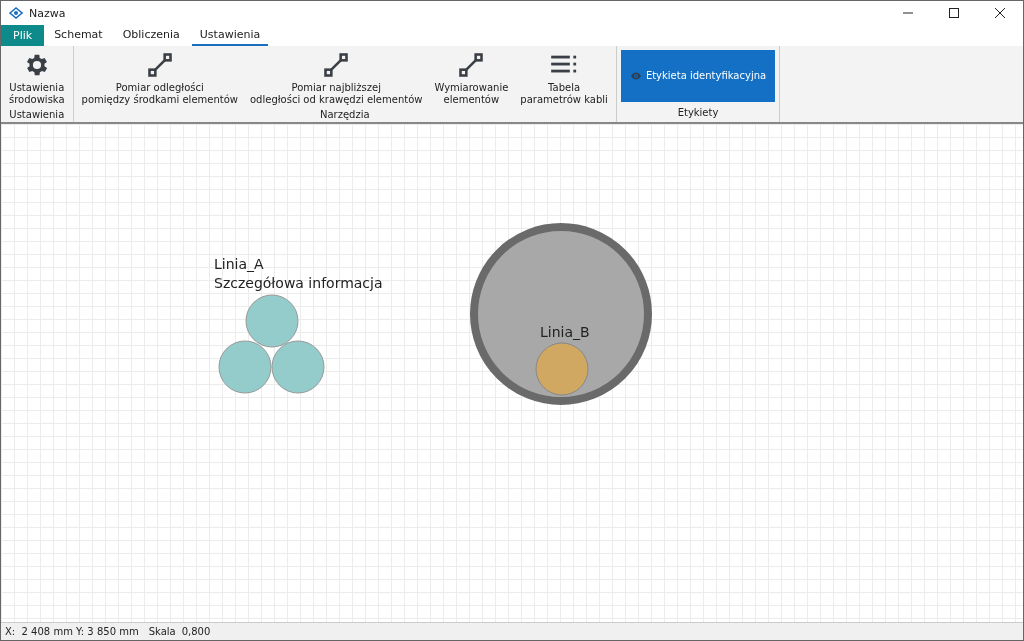  What do you see at coordinates (23, 35) in the screenshot?
I see `file-tab: Plik` at bounding box center [23, 35].